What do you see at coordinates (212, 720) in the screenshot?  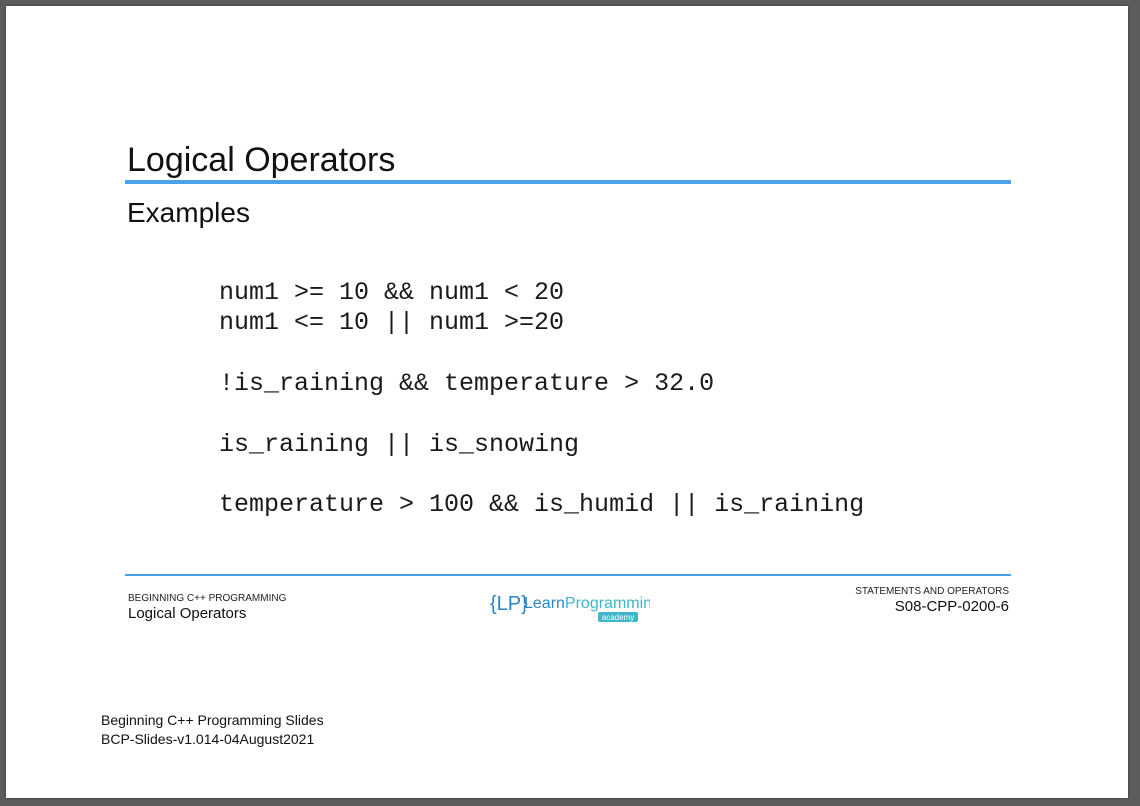 I see `document-title: Beginning C++ Programming Slides` at bounding box center [212, 720].